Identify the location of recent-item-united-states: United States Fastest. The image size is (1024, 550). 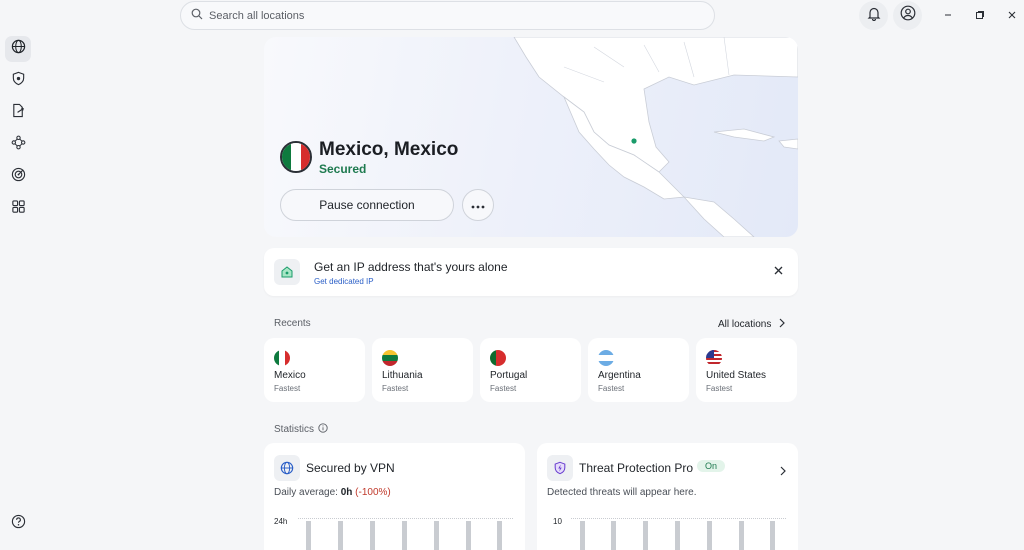
(746, 370).